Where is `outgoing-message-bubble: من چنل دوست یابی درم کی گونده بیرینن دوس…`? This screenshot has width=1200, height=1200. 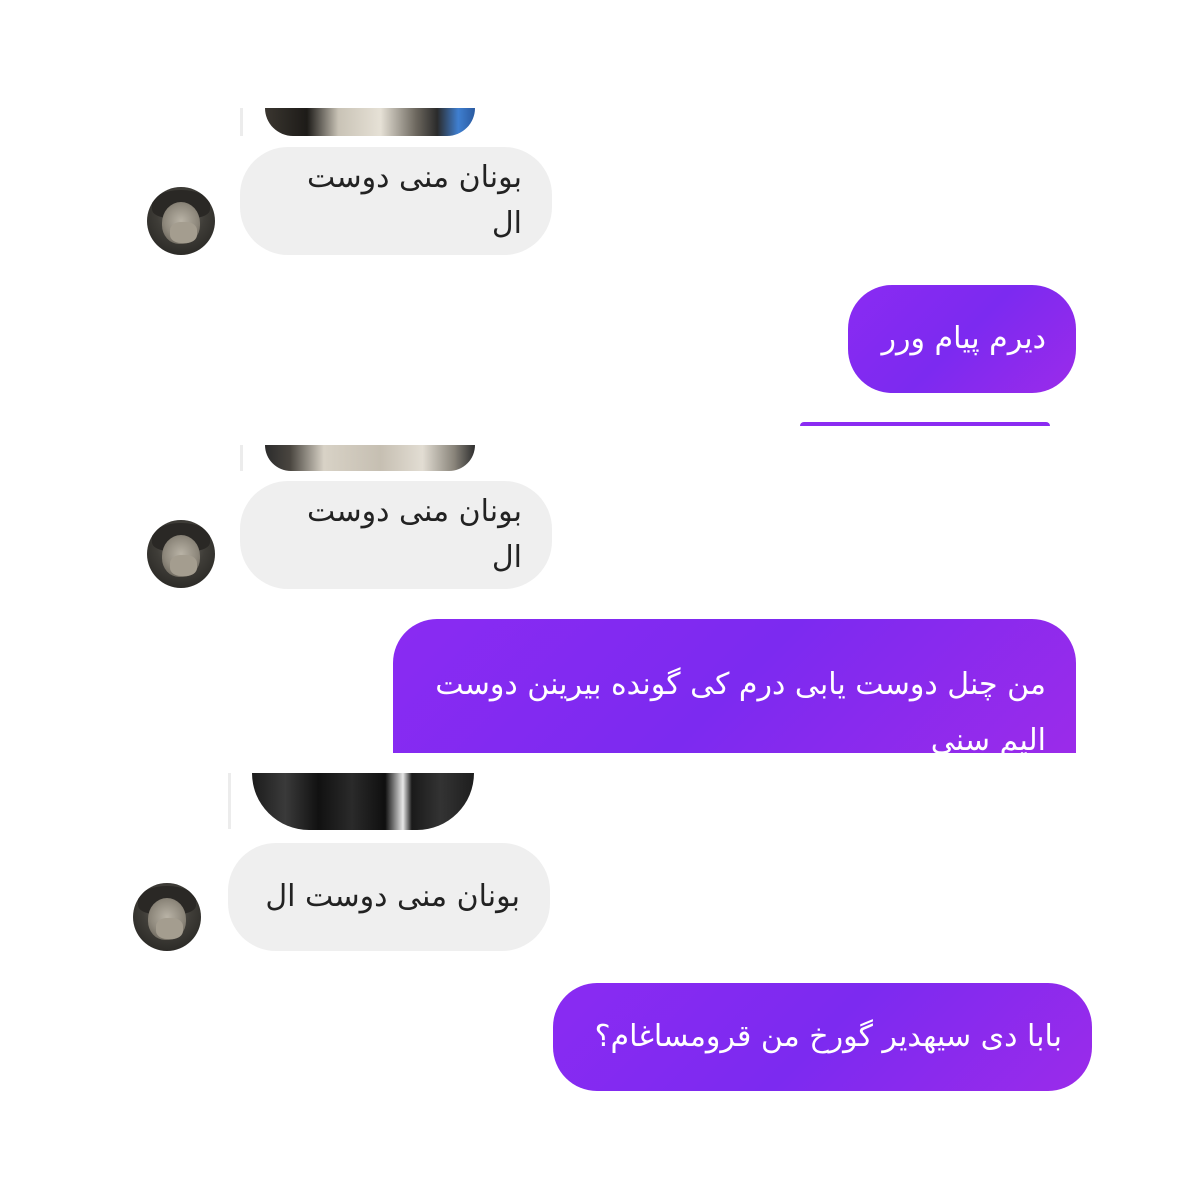 outgoing-message-bubble: من چنل دوست یابی درم کی گونده بیرینن دوس… is located at coordinates (734, 686).